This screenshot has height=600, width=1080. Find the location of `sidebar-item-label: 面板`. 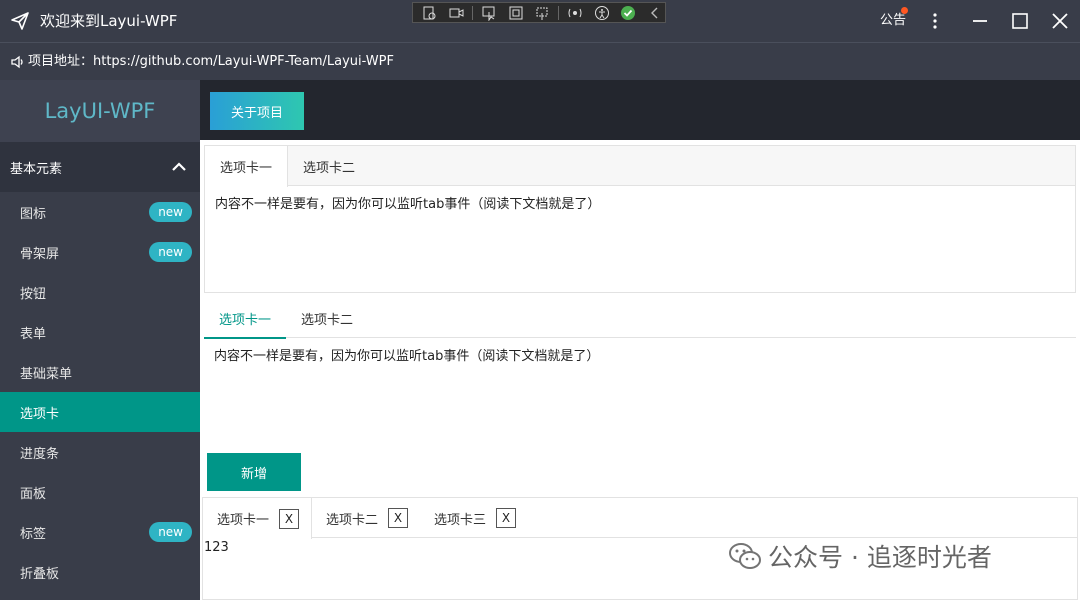

sidebar-item-label: 面板 is located at coordinates (33, 494).